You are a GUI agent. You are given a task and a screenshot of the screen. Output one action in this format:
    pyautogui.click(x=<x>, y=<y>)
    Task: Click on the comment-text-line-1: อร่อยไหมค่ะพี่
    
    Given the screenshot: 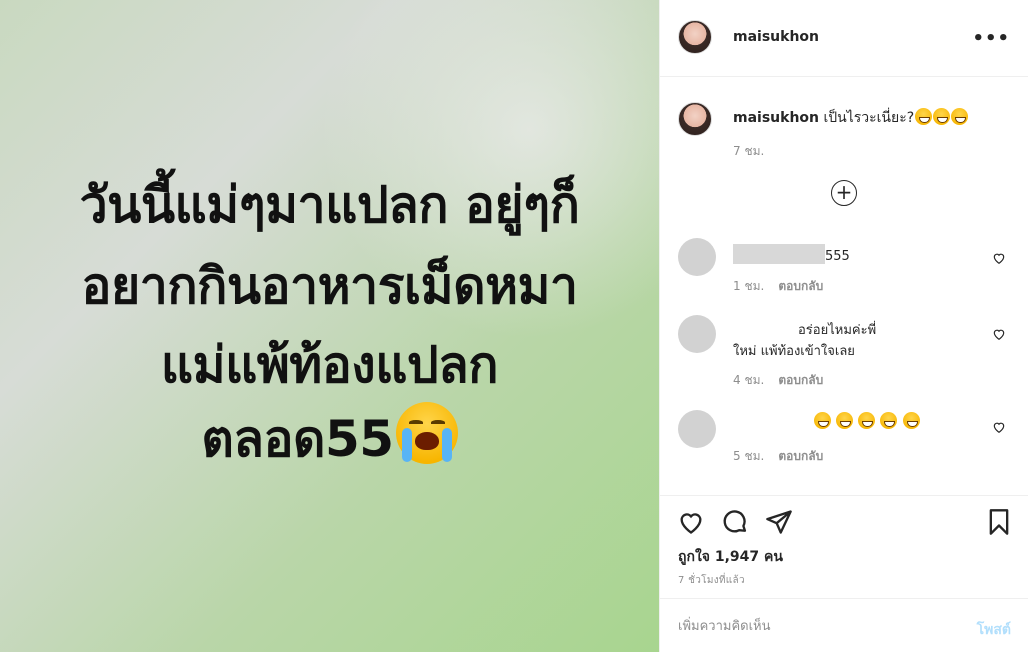 What is the action you would take?
    pyautogui.click(x=837, y=330)
    